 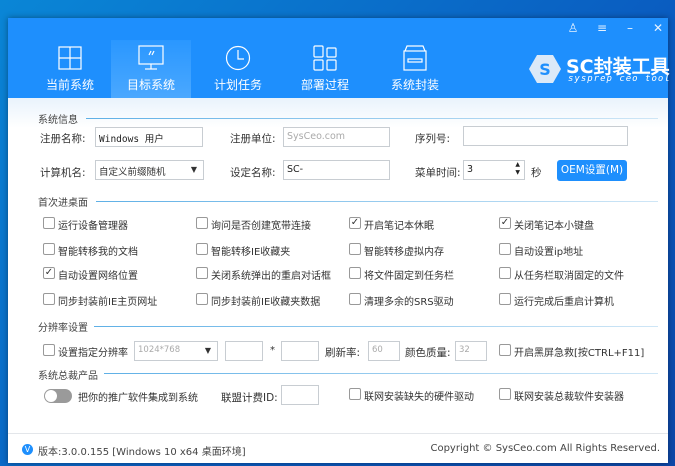 What do you see at coordinates (63, 328) in the screenshot?
I see `section-resolution: 分辨率设置` at bounding box center [63, 328].